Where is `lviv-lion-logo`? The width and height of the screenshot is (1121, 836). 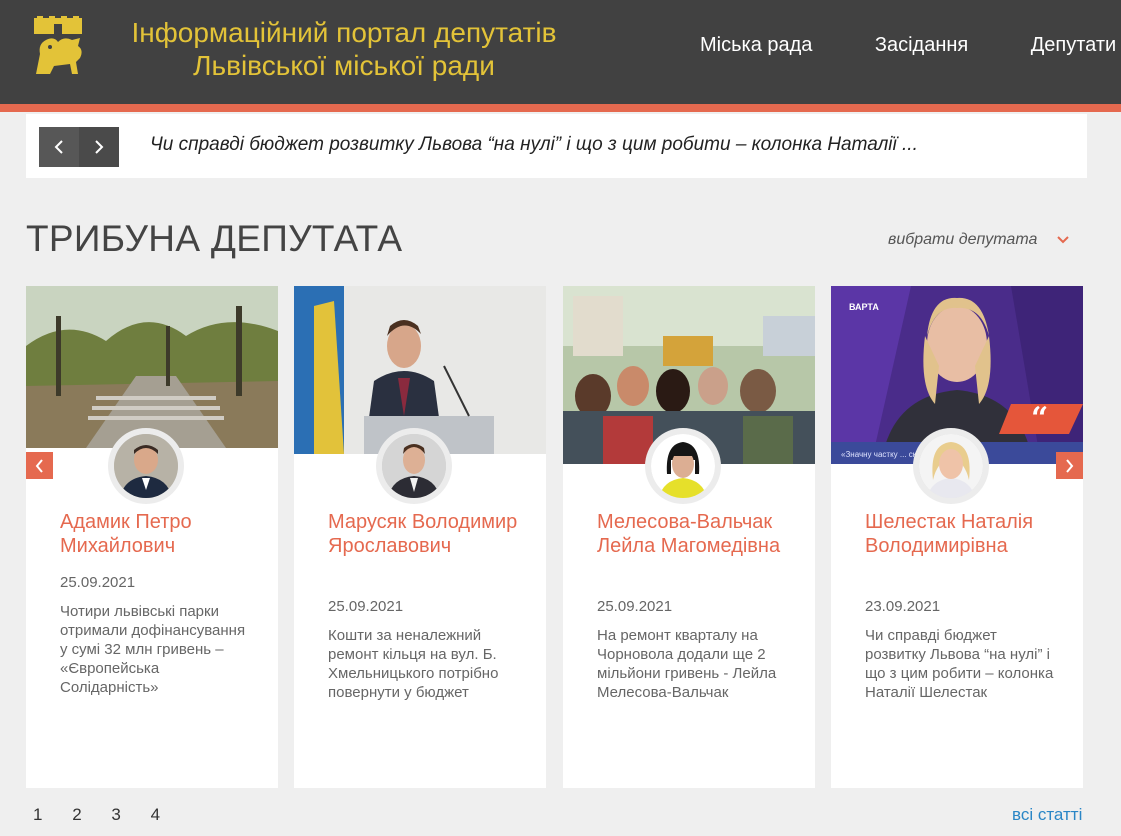
lviv-lion-logo is located at coordinates (58, 47).